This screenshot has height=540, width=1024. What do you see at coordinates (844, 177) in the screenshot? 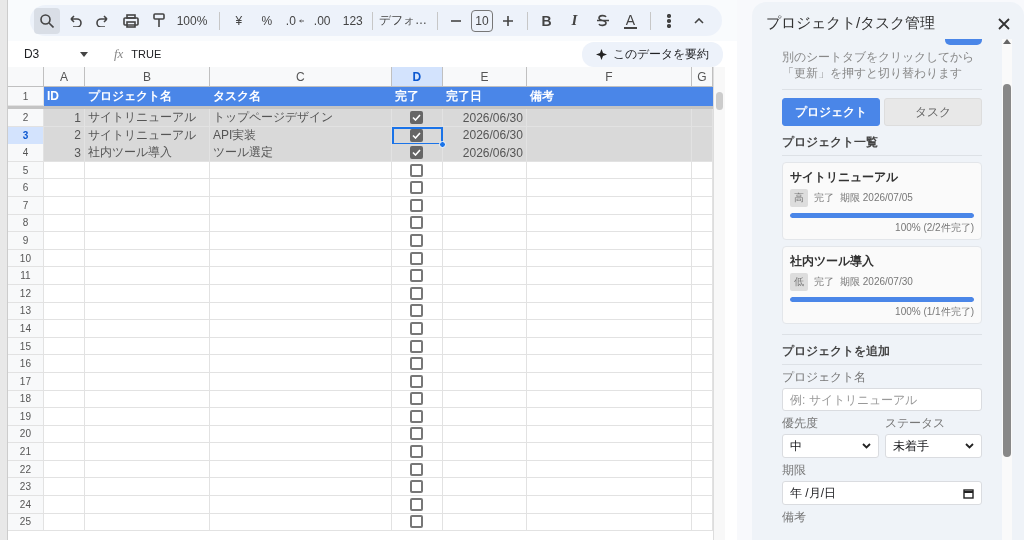
I see `project-name: サイトリニューアル` at bounding box center [844, 177].